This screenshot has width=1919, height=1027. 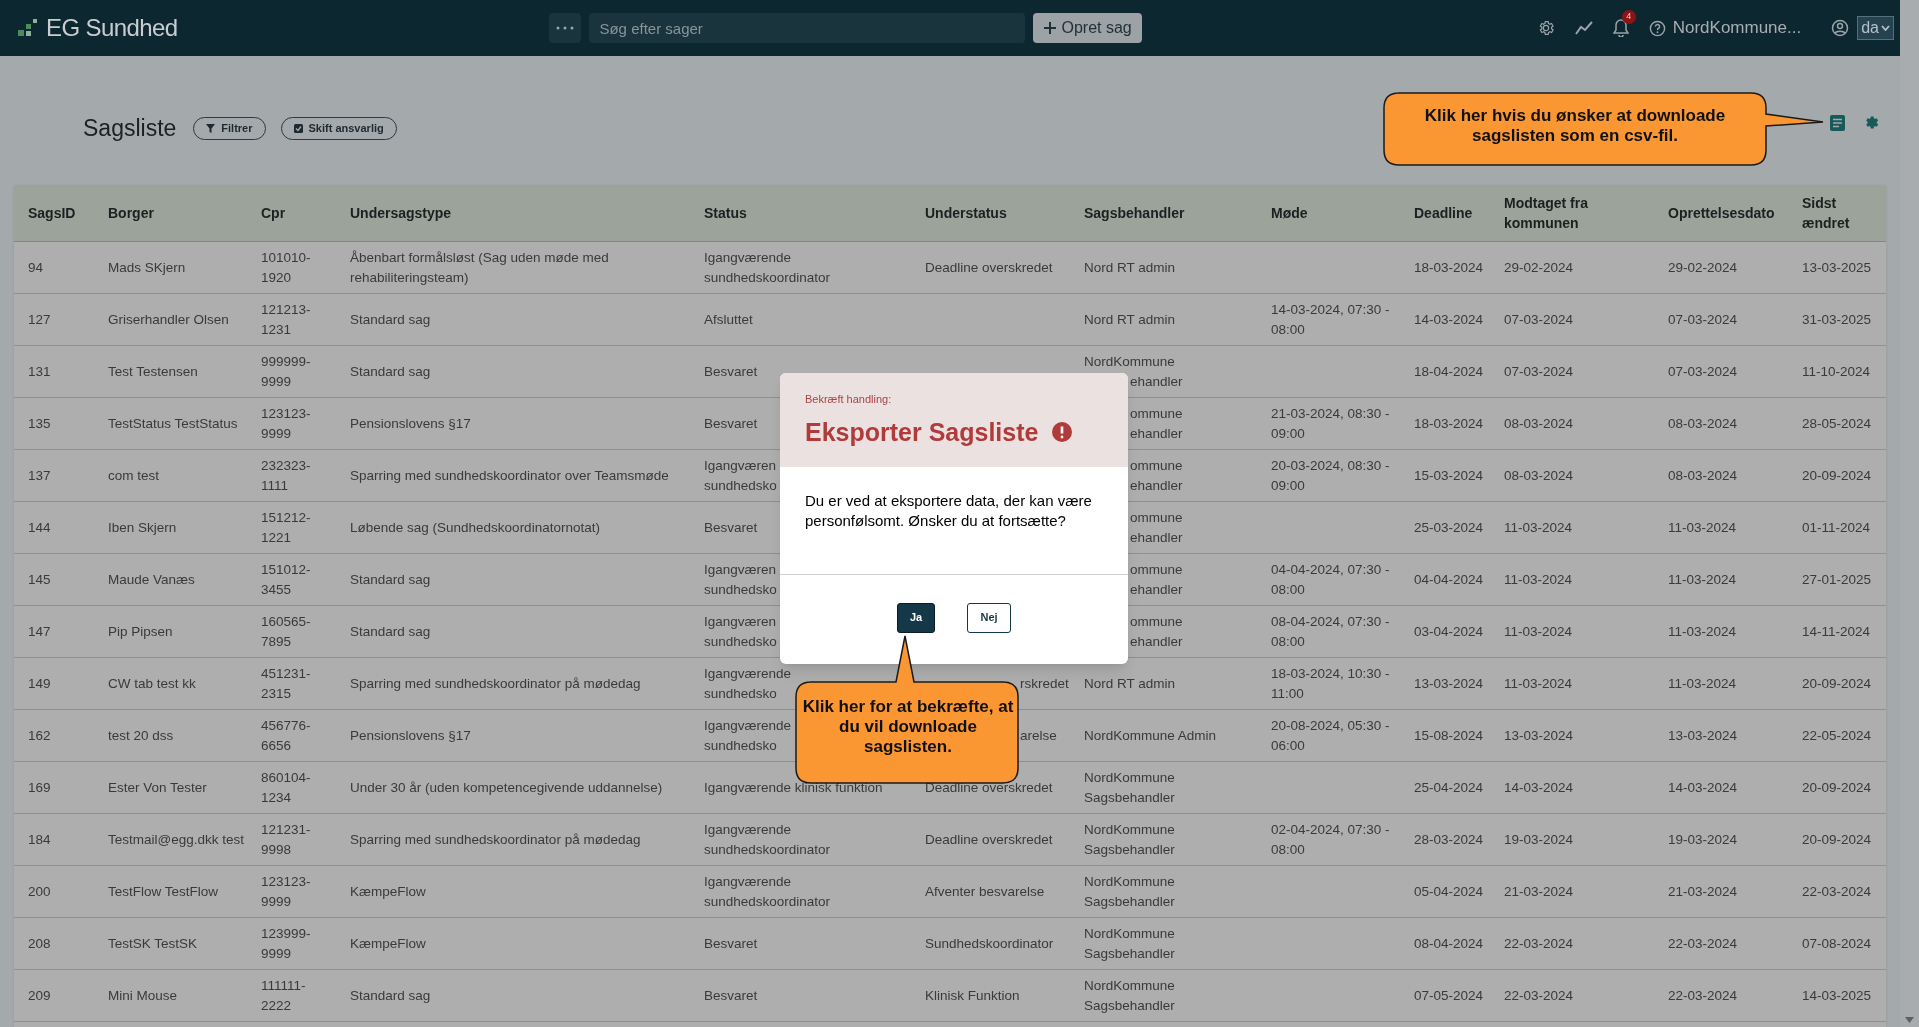 What do you see at coordinates (1735, 213) in the screenshot?
I see `column-header: Oprettelsesdato` at bounding box center [1735, 213].